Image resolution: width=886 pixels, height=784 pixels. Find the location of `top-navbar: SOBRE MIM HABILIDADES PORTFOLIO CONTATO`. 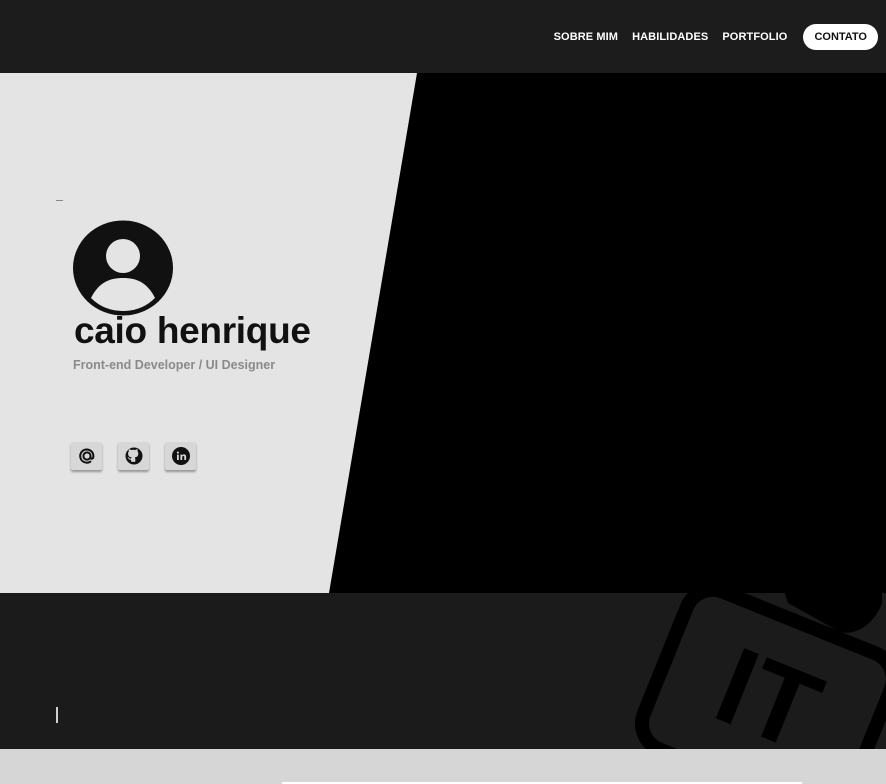

top-navbar: SOBRE MIM HABILIDADES PORTFOLIO CONTATO is located at coordinates (443, 36).